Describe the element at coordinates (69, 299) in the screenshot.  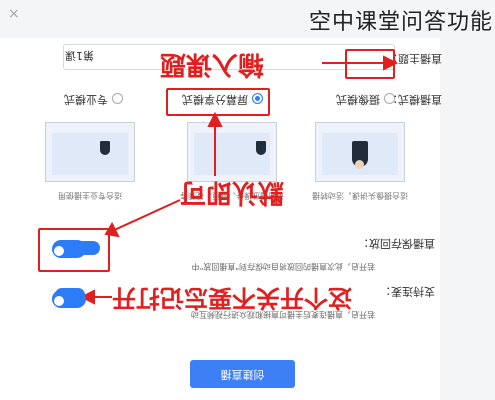
I see `support-toggle-visible` at that location.